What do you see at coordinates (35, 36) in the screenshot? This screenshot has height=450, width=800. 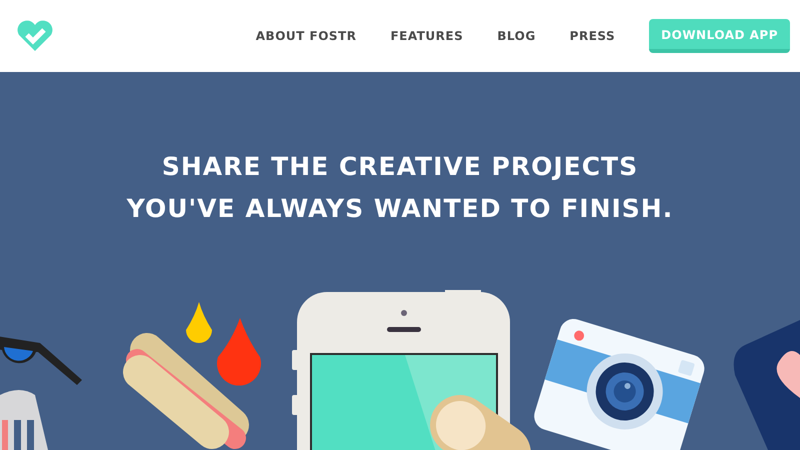 I see `heart-check-logo-icon` at bounding box center [35, 36].